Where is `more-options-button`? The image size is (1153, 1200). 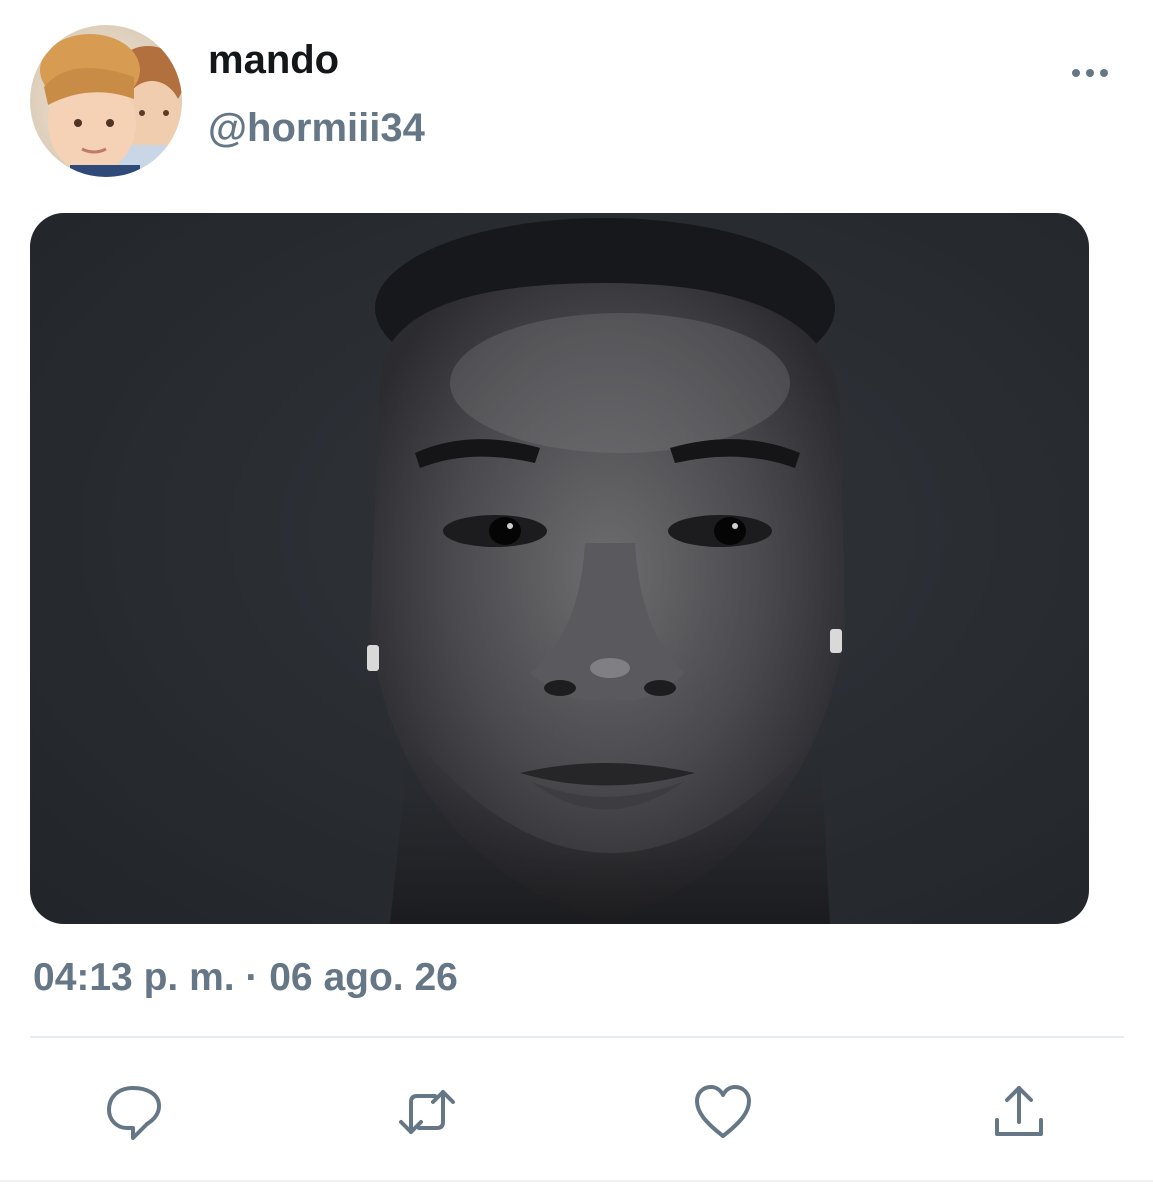
more-options-button is located at coordinates (1092, 75).